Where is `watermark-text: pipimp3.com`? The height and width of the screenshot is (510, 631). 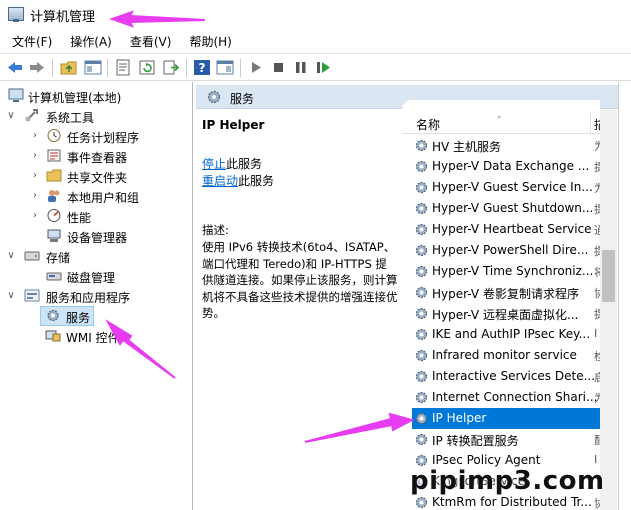
watermark-text: pipimp3.com is located at coordinates (507, 481).